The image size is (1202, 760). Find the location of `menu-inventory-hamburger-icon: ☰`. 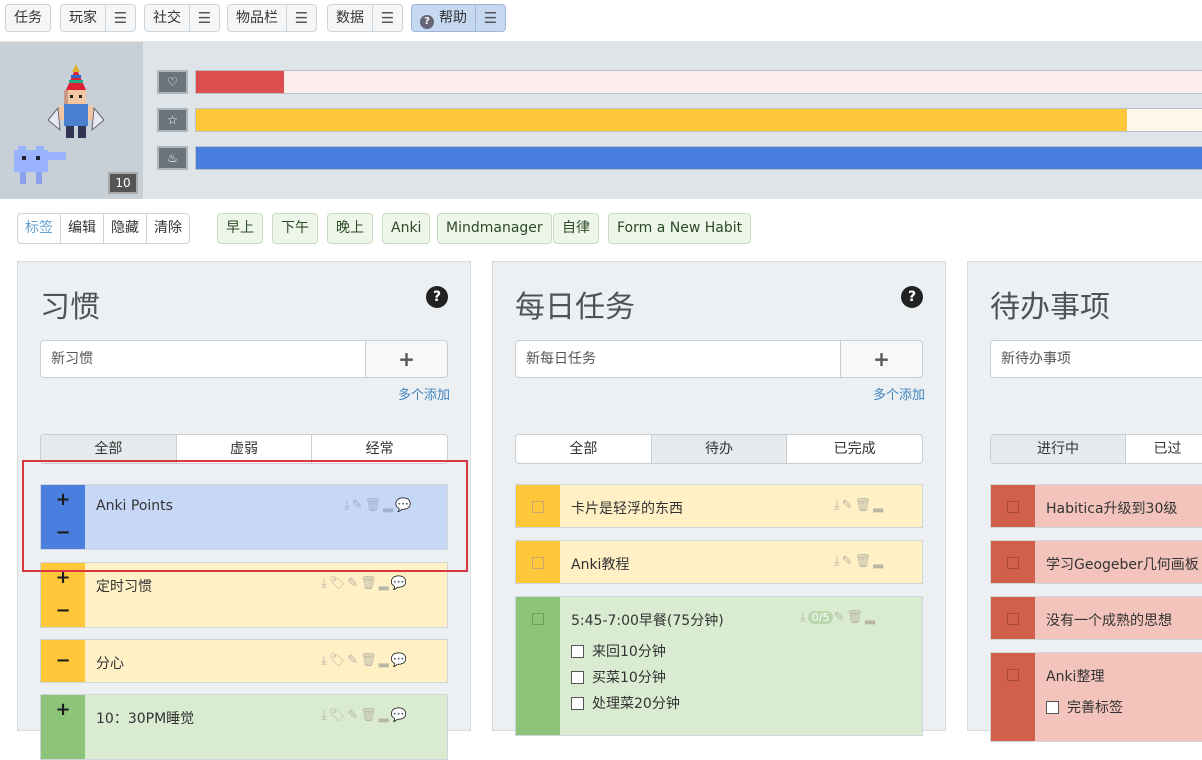

menu-inventory-hamburger-icon: ☰ is located at coordinates (301, 18).